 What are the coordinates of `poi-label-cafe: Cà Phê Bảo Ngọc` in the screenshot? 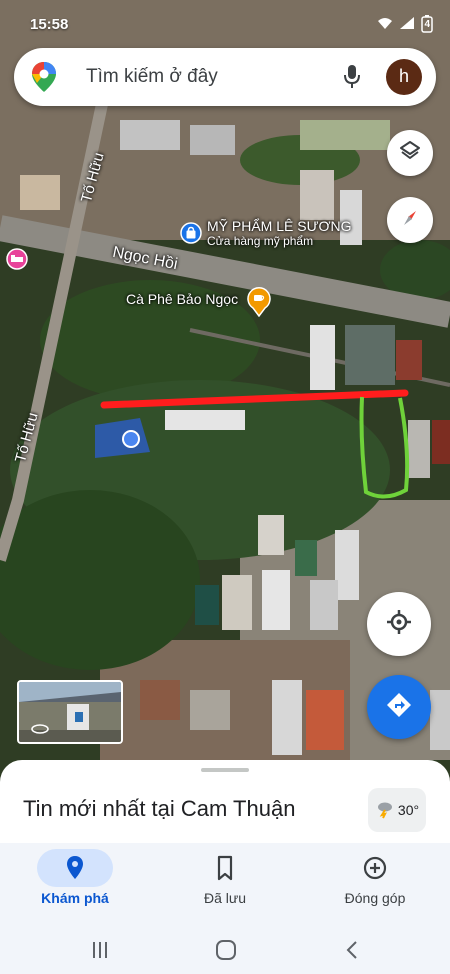 It's located at (182, 299).